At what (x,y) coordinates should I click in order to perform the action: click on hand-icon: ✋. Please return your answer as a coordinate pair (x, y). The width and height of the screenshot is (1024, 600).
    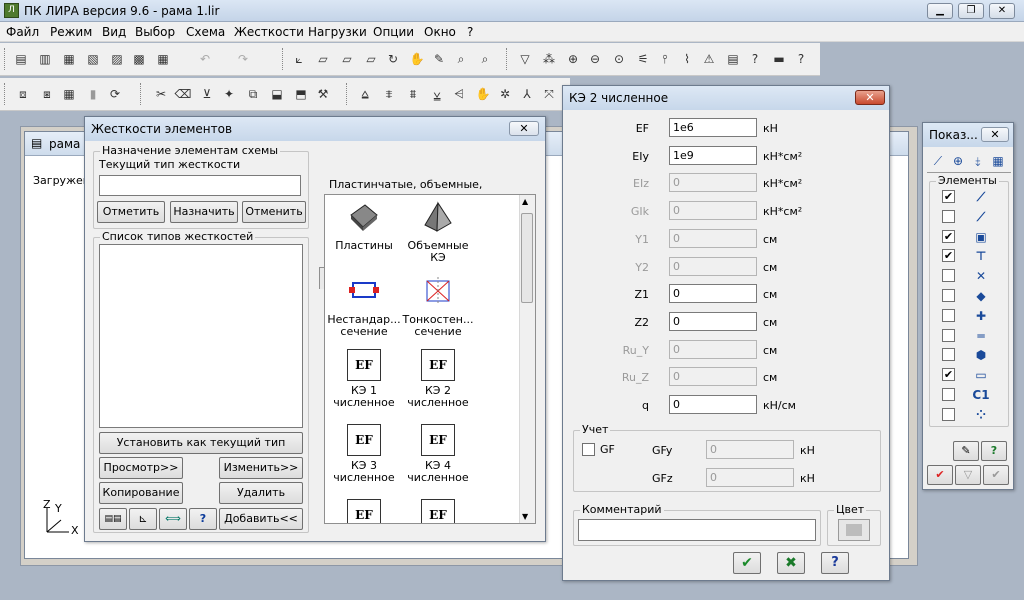
    Looking at the image, I should click on (417, 59).